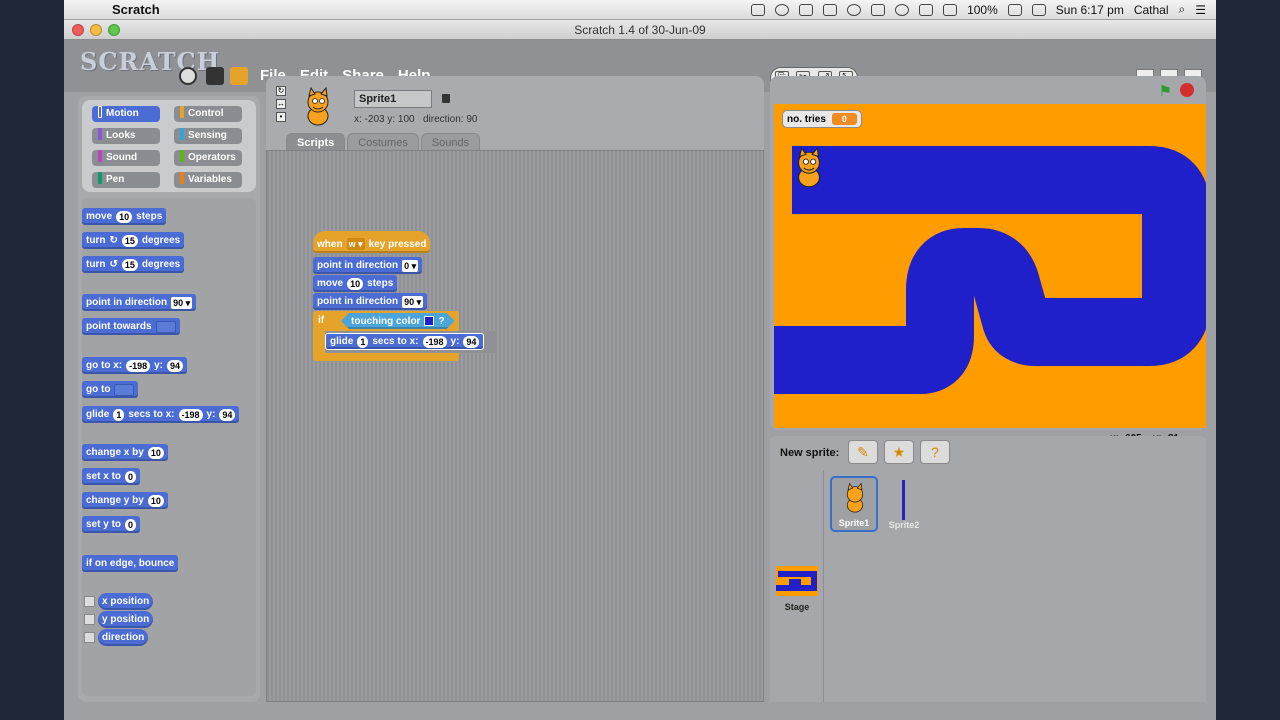 The height and width of the screenshot is (720, 1280). I want to click on dont-rotate-icon: •, so click(281, 117).